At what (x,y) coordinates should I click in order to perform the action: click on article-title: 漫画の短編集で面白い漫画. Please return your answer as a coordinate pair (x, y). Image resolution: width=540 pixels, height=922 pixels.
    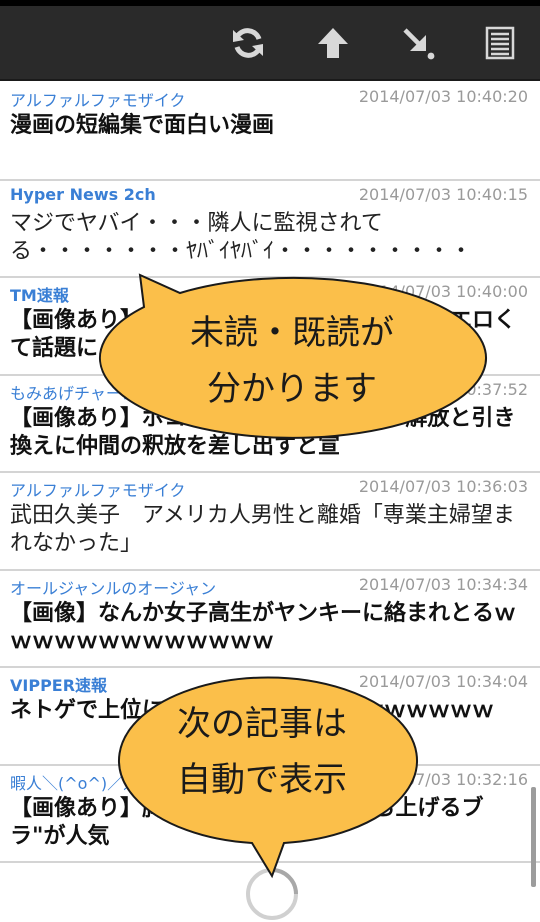
    Looking at the image, I should click on (142, 125).